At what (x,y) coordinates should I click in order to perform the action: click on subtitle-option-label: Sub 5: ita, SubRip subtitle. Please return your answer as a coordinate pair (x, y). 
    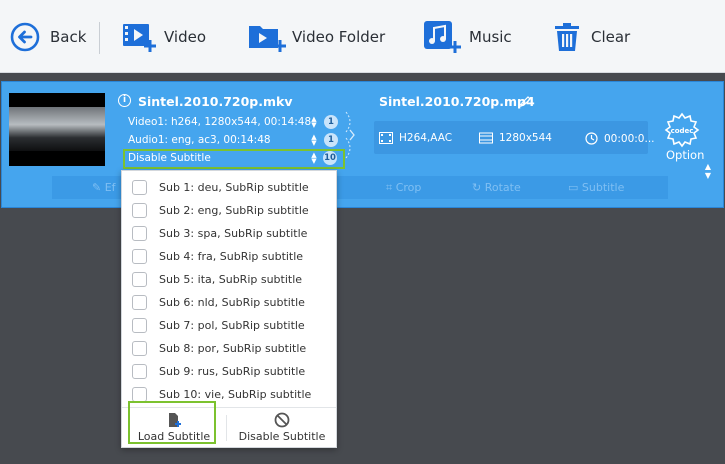
    Looking at the image, I should click on (231, 279).